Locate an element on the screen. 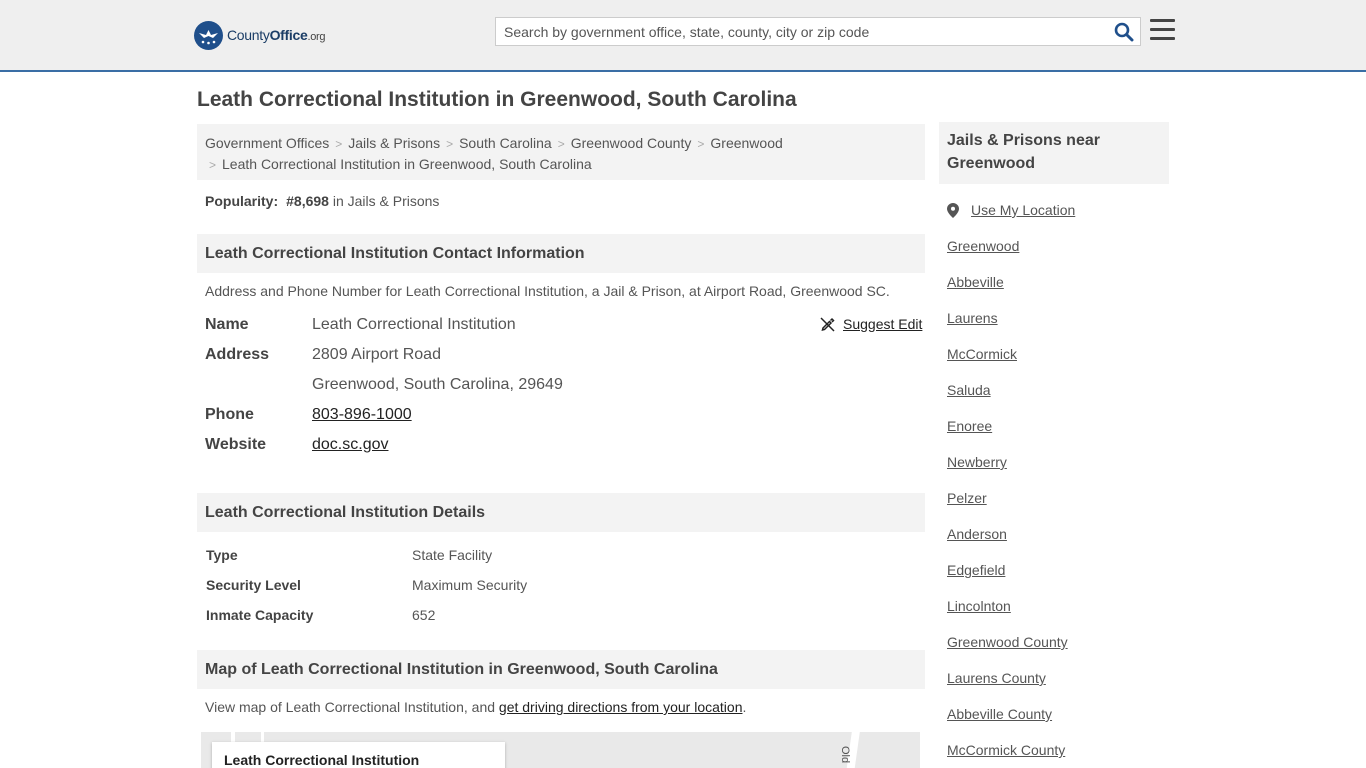 The width and height of the screenshot is (1366, 768). popularity: Popularity: #8,698 in Jails & Prisons is located at coordinates (322, 201).